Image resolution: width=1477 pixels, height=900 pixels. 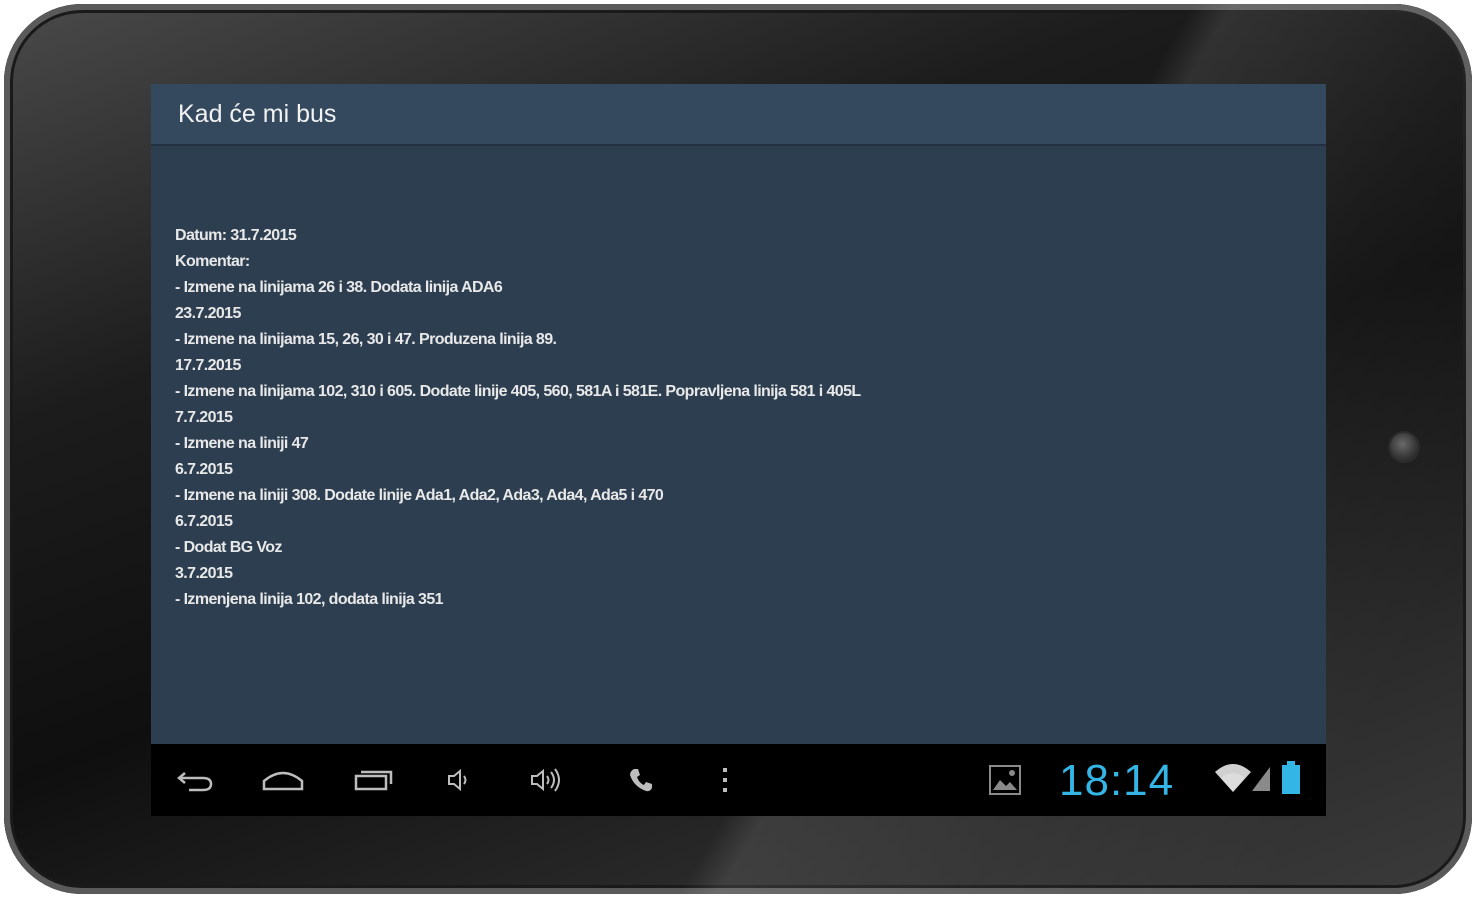 What do you see at coordinates (547, 780) in the screenshot?
I see `volume-up-icon` at bounding box center [547, 780].